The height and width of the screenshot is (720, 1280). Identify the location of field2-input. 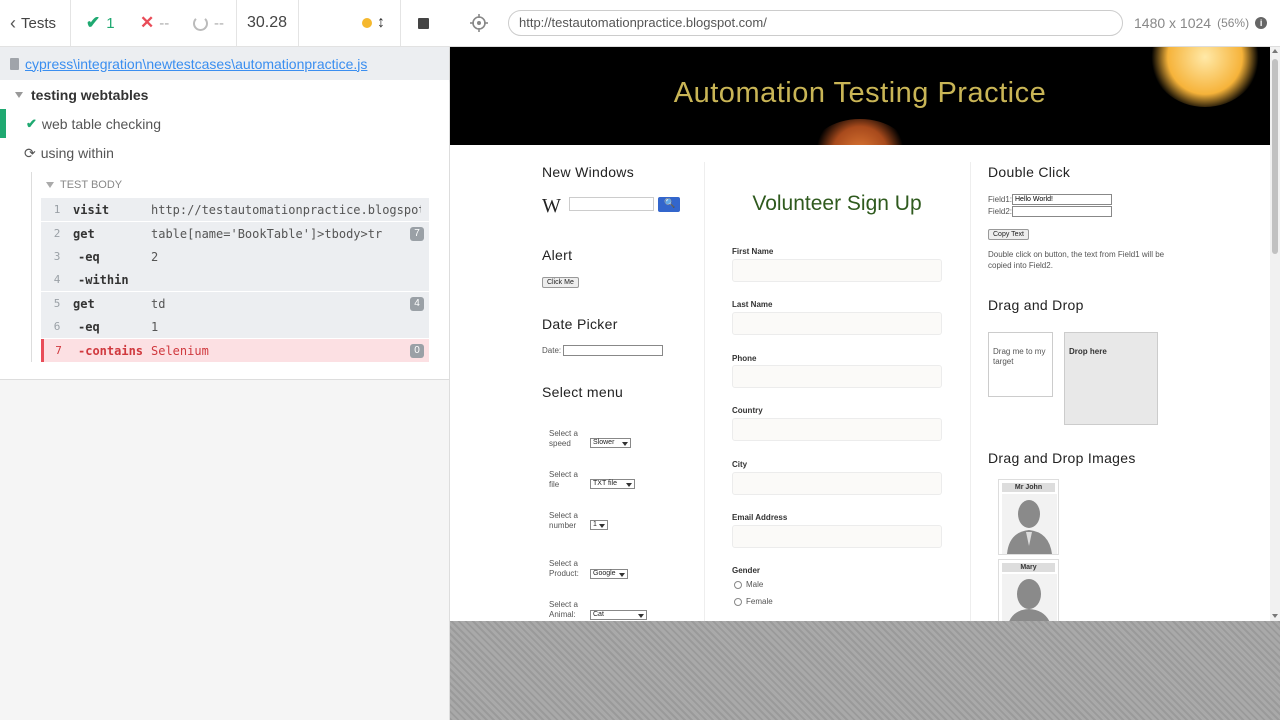
(1062, 211).